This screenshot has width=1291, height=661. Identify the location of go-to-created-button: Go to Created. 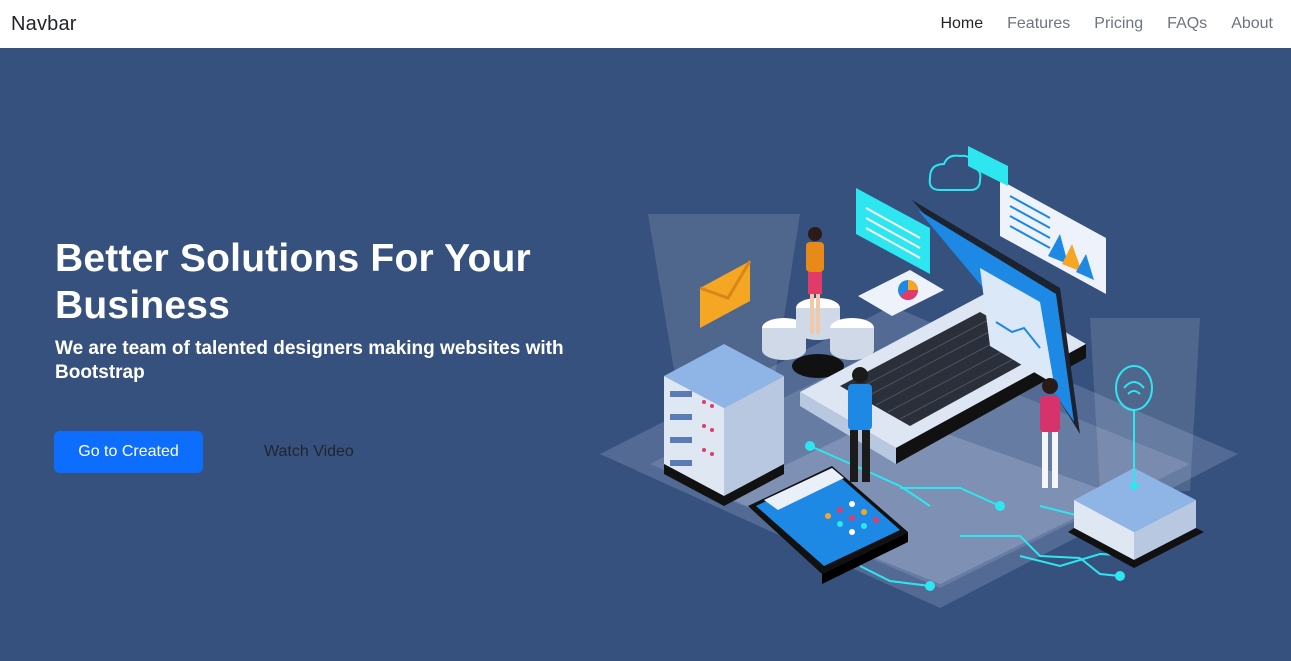
(128, 452).